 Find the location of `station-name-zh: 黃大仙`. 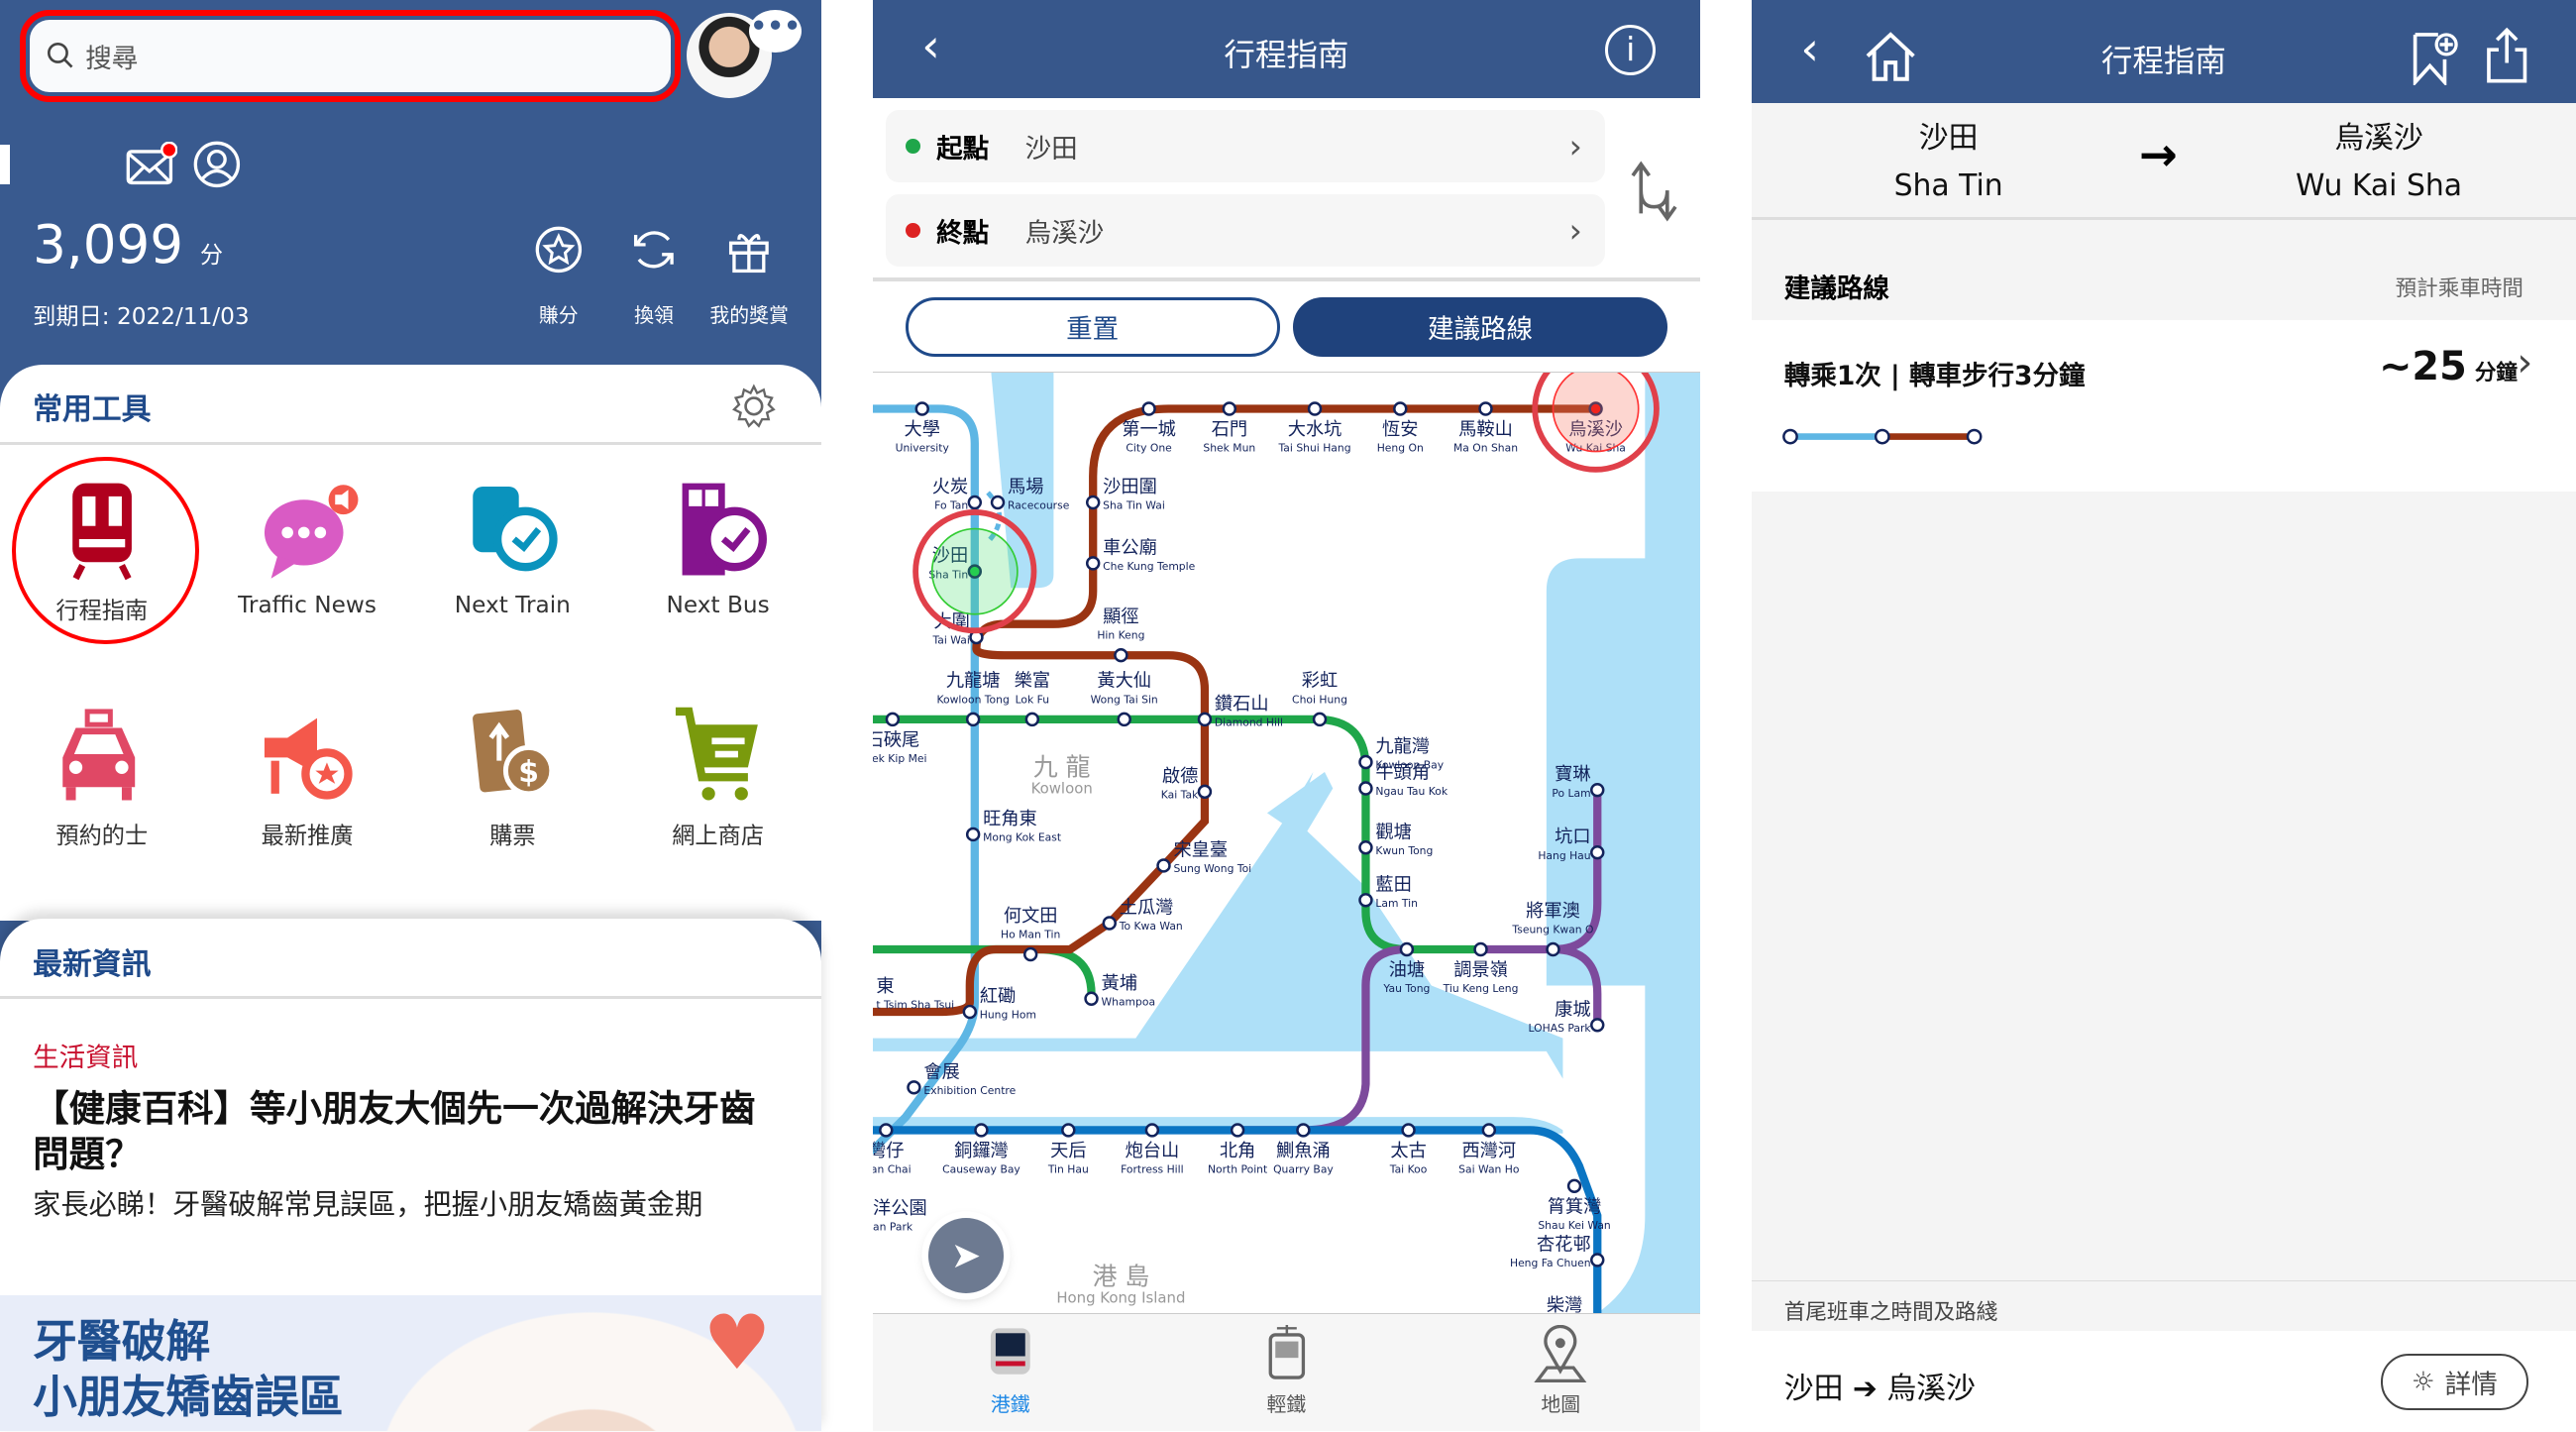

station-name-zh: 黃大仙 is located at coordinates (1124, 681).